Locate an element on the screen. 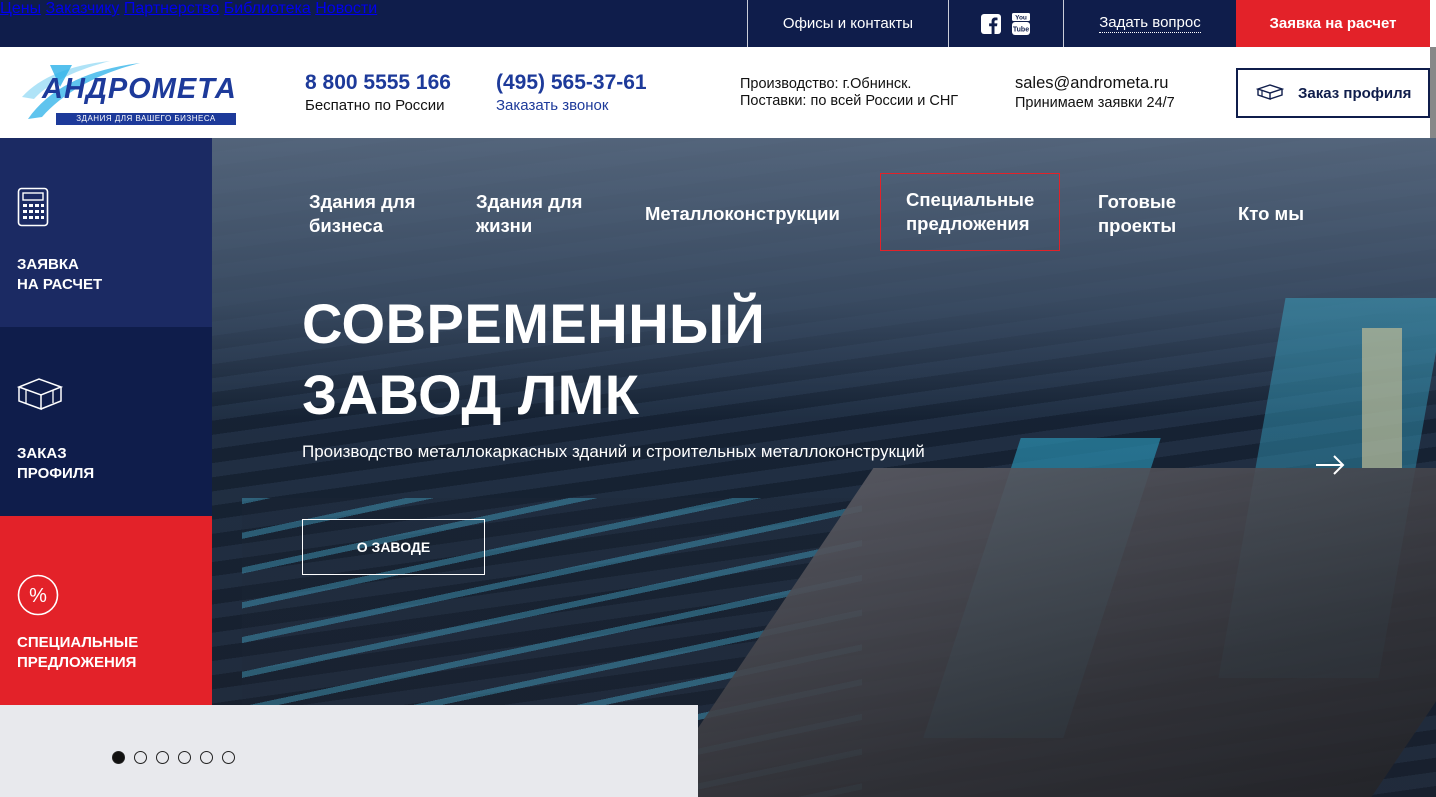 The image size is (1436, 797). hero-title-line: ЗАВОД ЛМК is located at coordinates (471, 394).